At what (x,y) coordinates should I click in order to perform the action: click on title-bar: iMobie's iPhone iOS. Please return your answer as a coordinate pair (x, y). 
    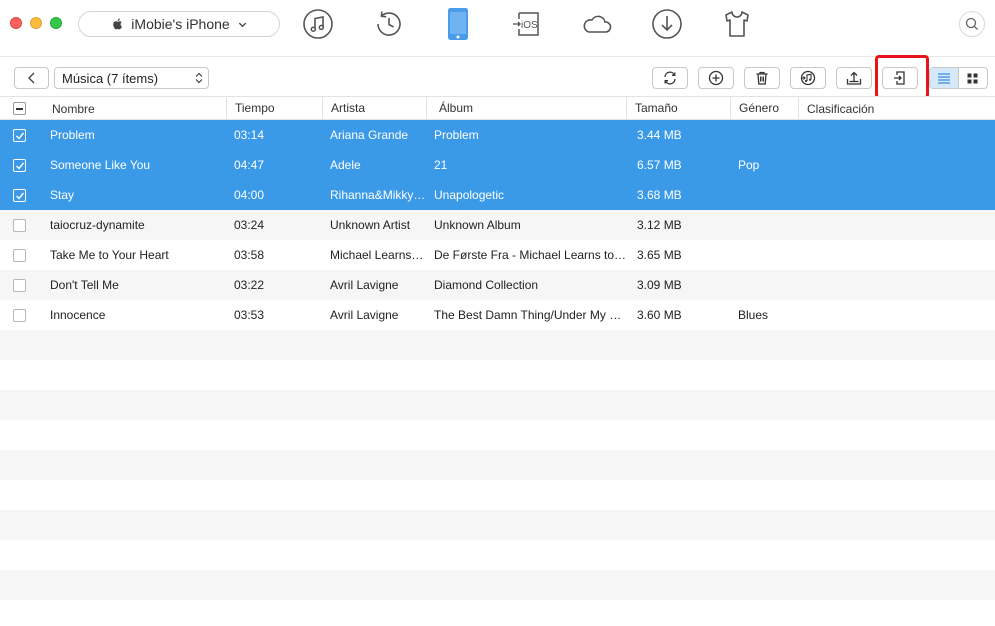
    Looking at the image, I should click on (497, 26).